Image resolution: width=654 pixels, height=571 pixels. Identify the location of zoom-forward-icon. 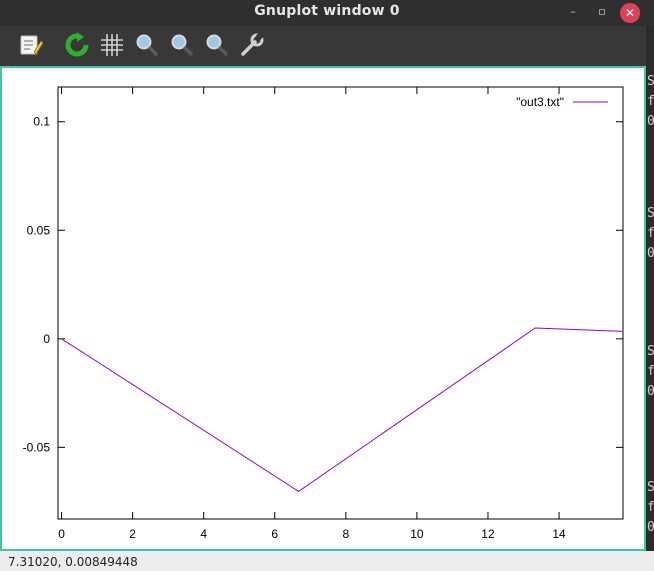
(182, 45).